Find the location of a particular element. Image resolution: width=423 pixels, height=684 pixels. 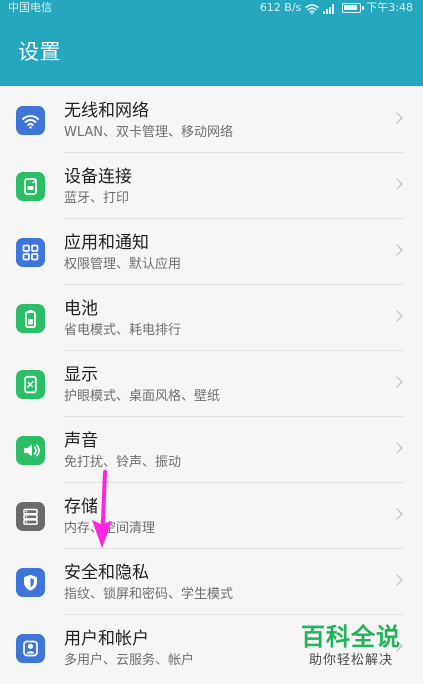

settings-item-title: 存储 is located at coordinates (81, 507).